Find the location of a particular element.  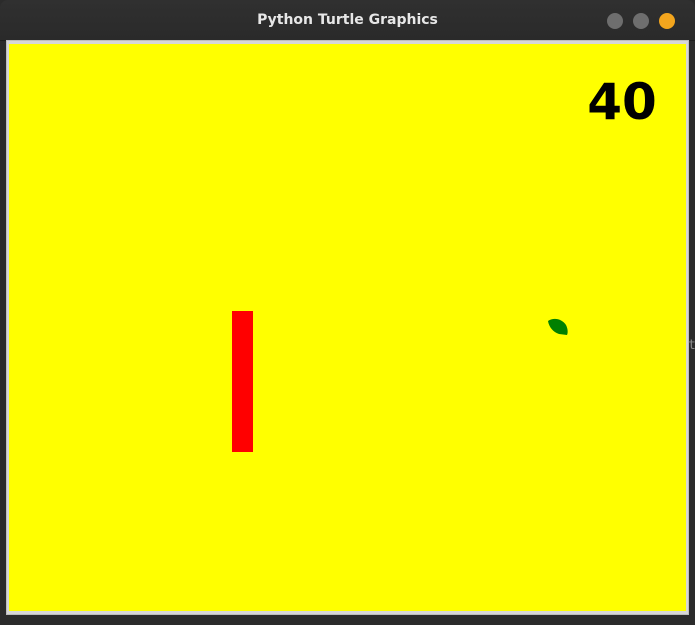

close-button is located at coordinates (667, 21).